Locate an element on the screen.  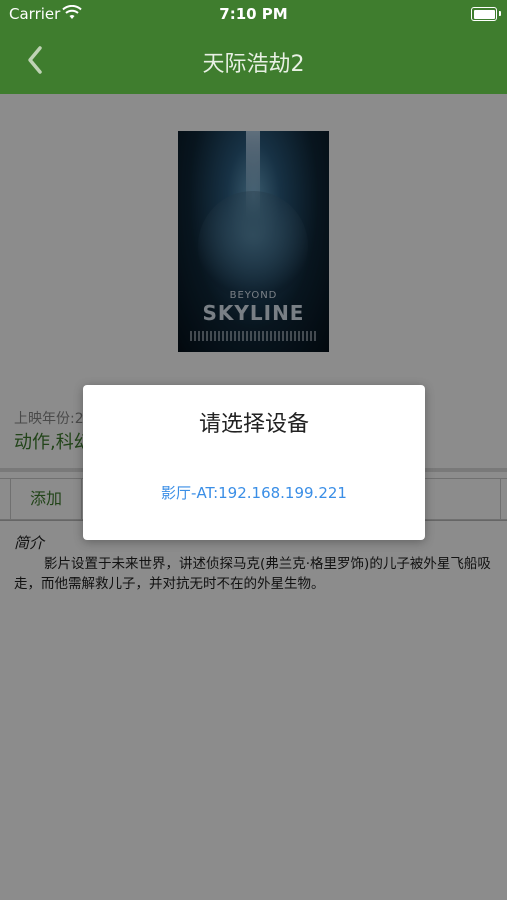
dialog-title: 请选择设备 is located at coordinates (253, 424).